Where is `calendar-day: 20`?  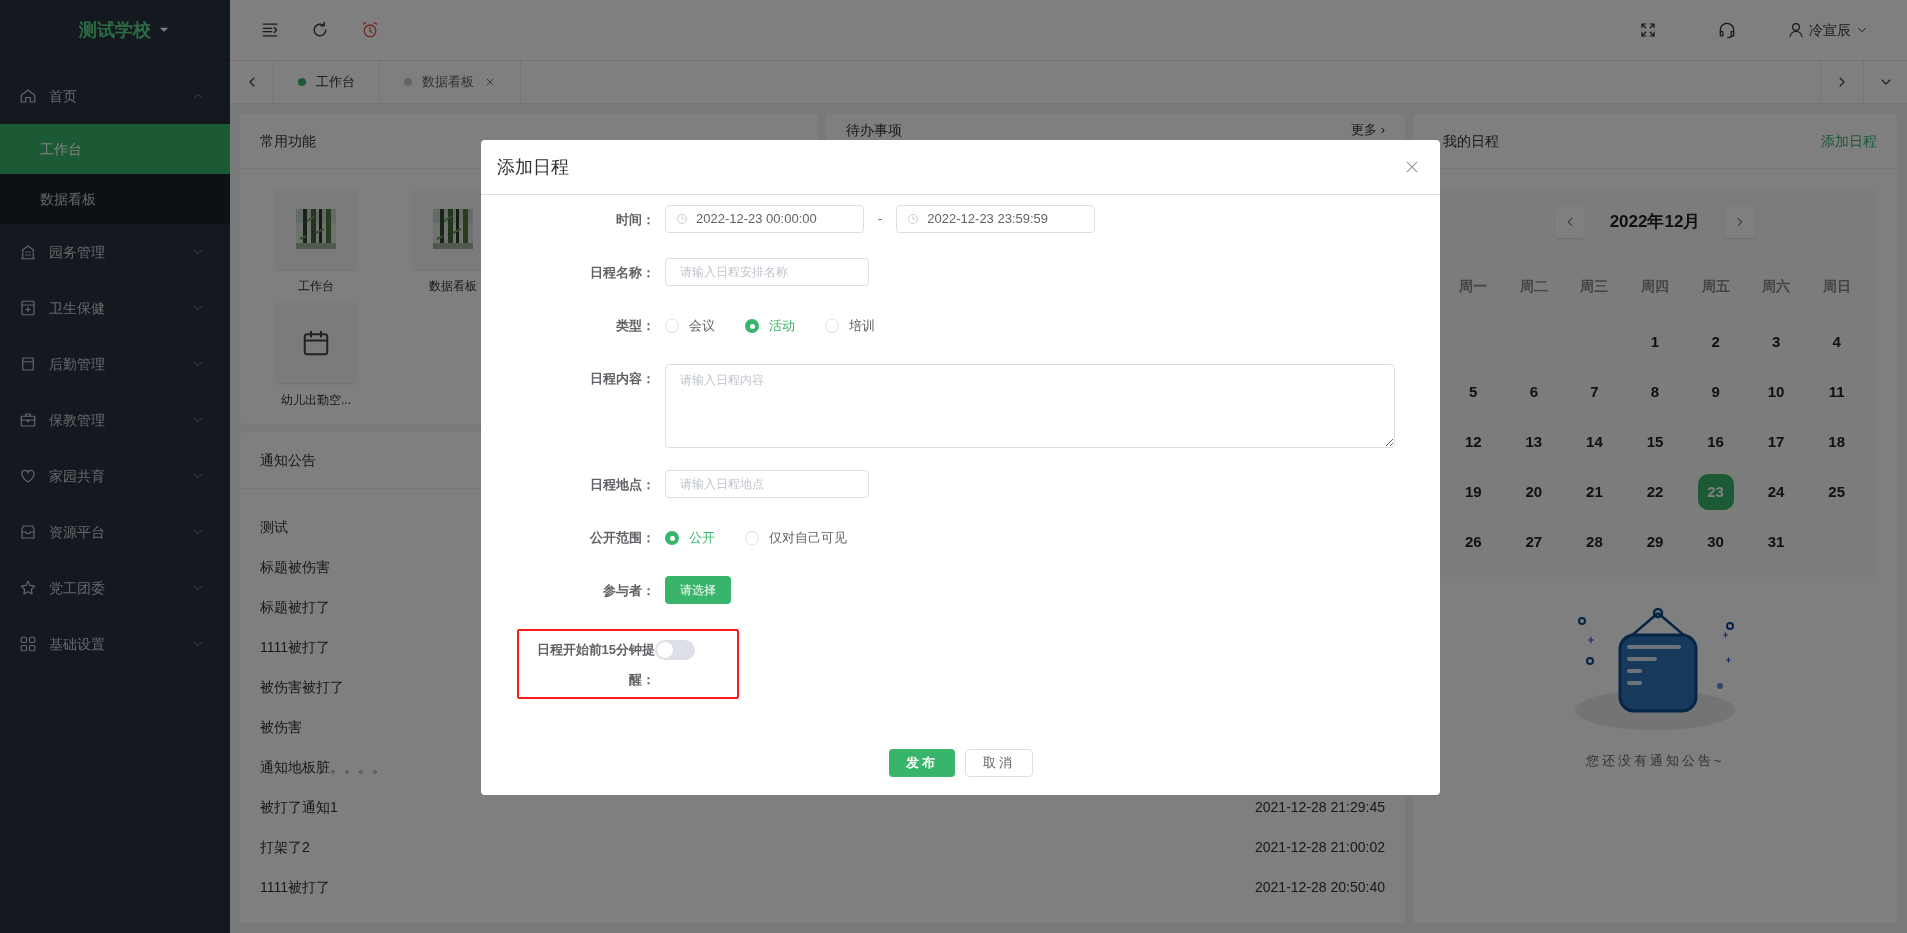
calendar-day: 20 is located at coordinates (1533, 492).